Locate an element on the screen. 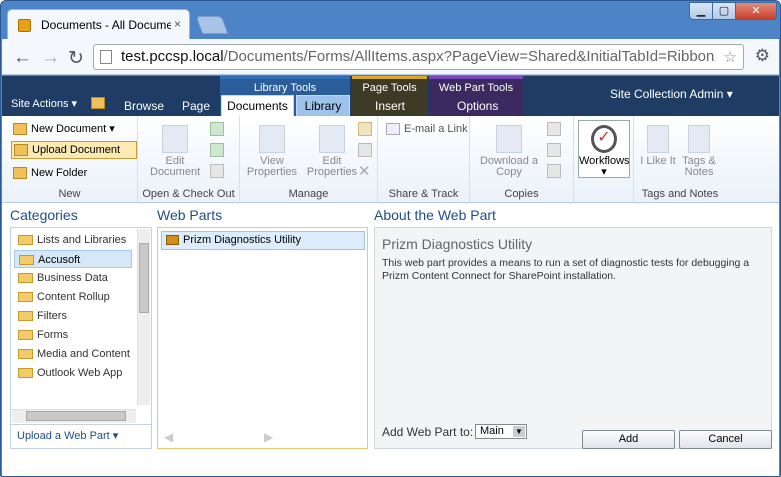 The image size is (781, 477). edit-properties-icon is located at coordinates (332, 139).